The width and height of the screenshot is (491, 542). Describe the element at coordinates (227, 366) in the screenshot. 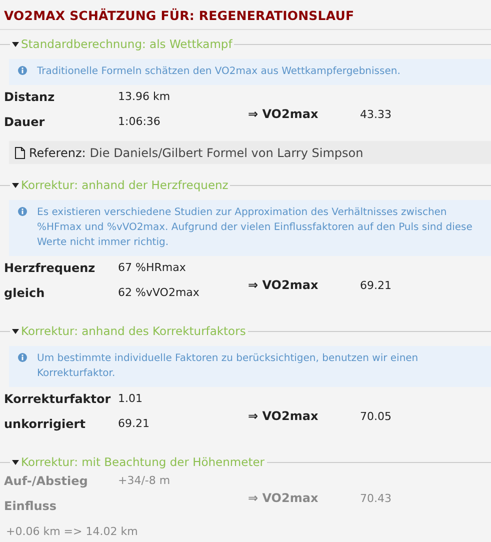

I see `info-text: Um bestimmte individuelle Faktoren zu berücksichtigen, benutzen wir einen Korrekturfaktor.` at that location.